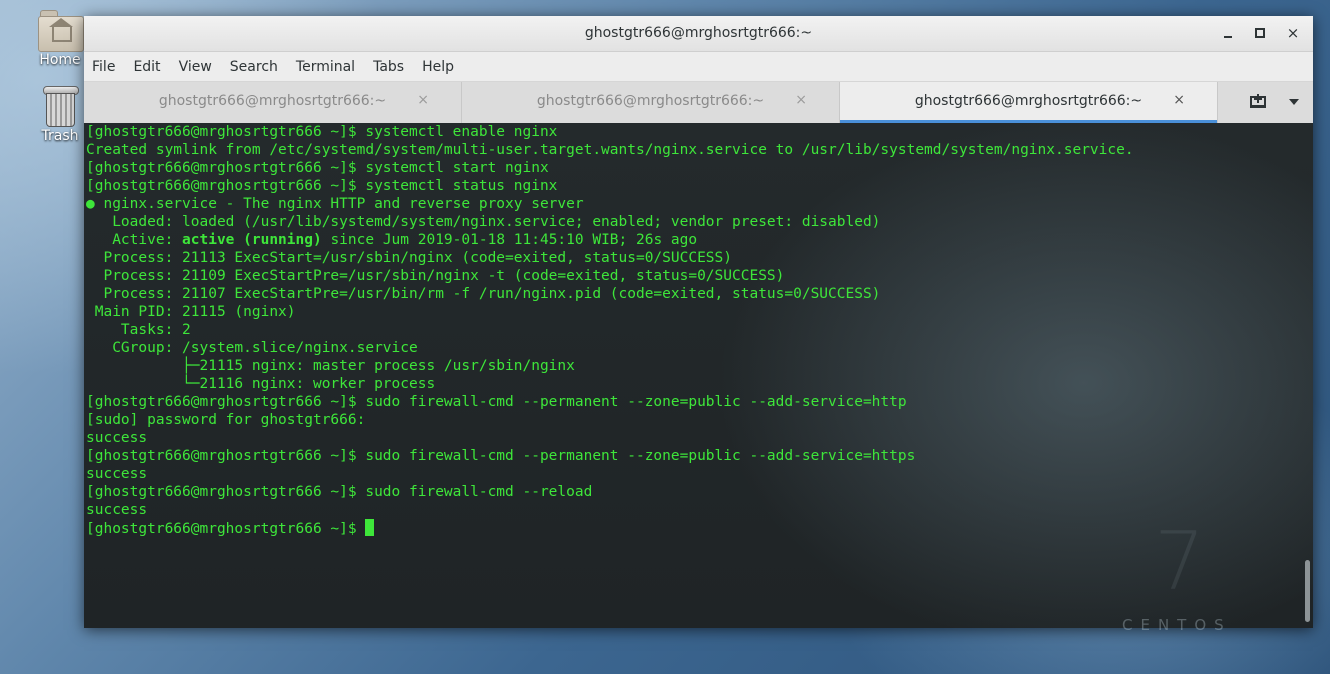 This screenshot has height=674, width=1330. I want to click on maximize-button, so click(1260, 33).